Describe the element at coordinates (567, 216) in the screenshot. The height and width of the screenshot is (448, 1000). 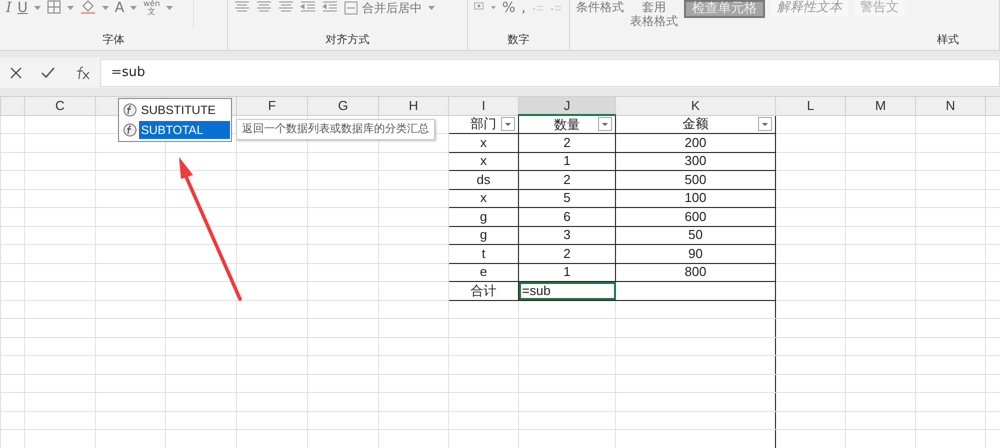
I see `table-cell: 6` at that location.